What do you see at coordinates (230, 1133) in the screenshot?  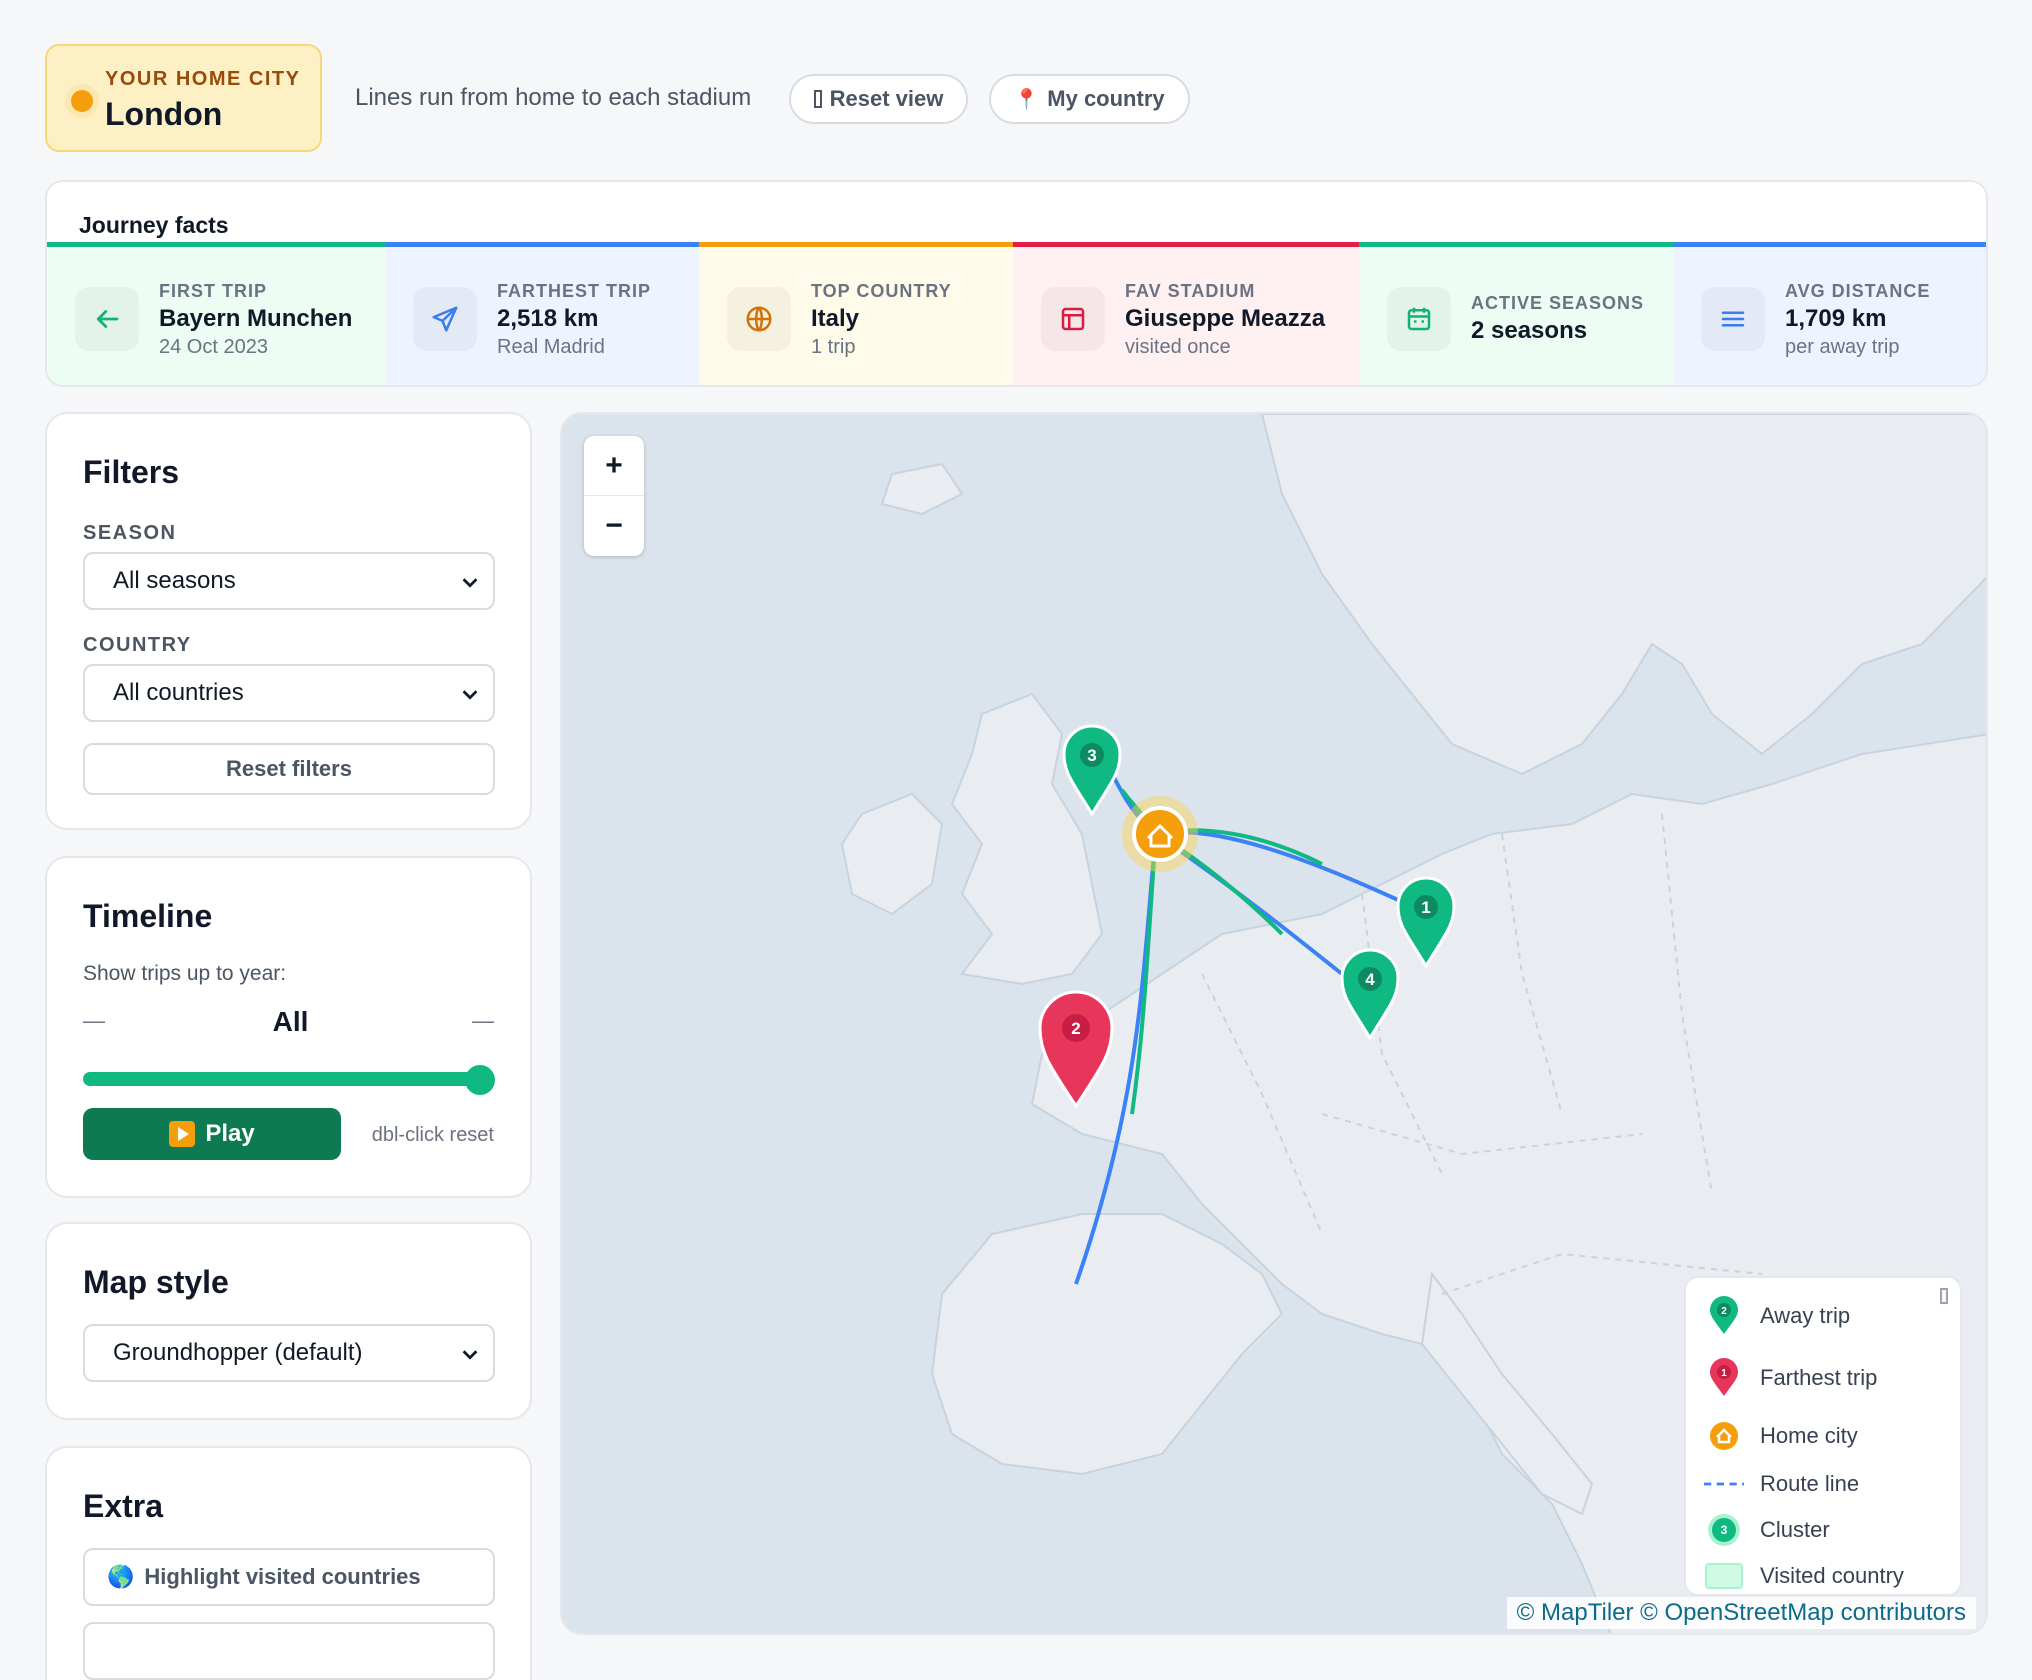 I see `play-label: Play` at bounding box center [230, 1133].